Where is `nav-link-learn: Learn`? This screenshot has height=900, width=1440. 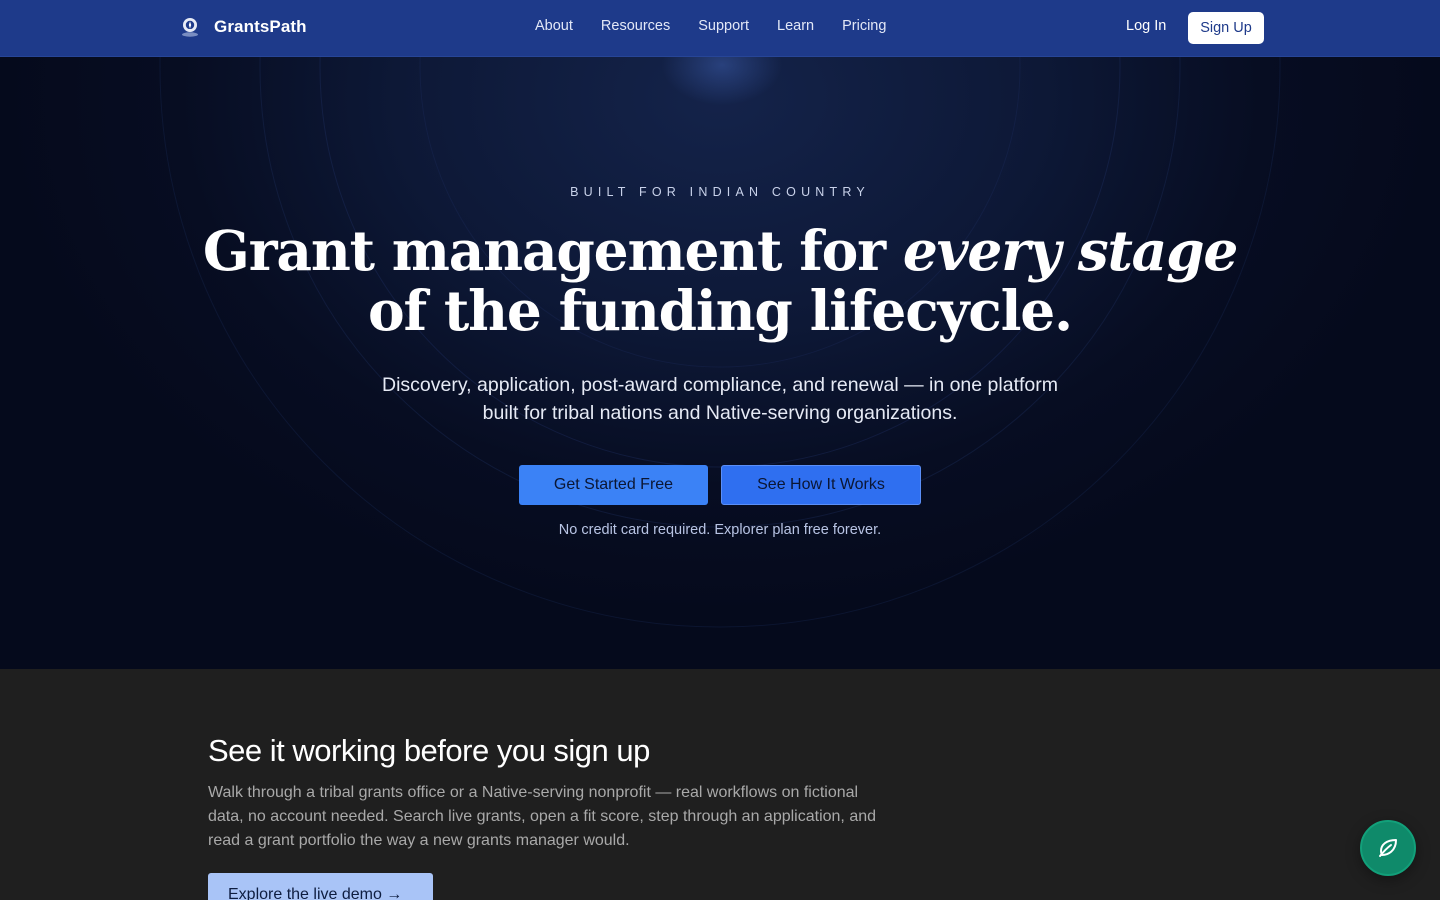
nav-link-learn: Learn is located at coordinates (795, 26).